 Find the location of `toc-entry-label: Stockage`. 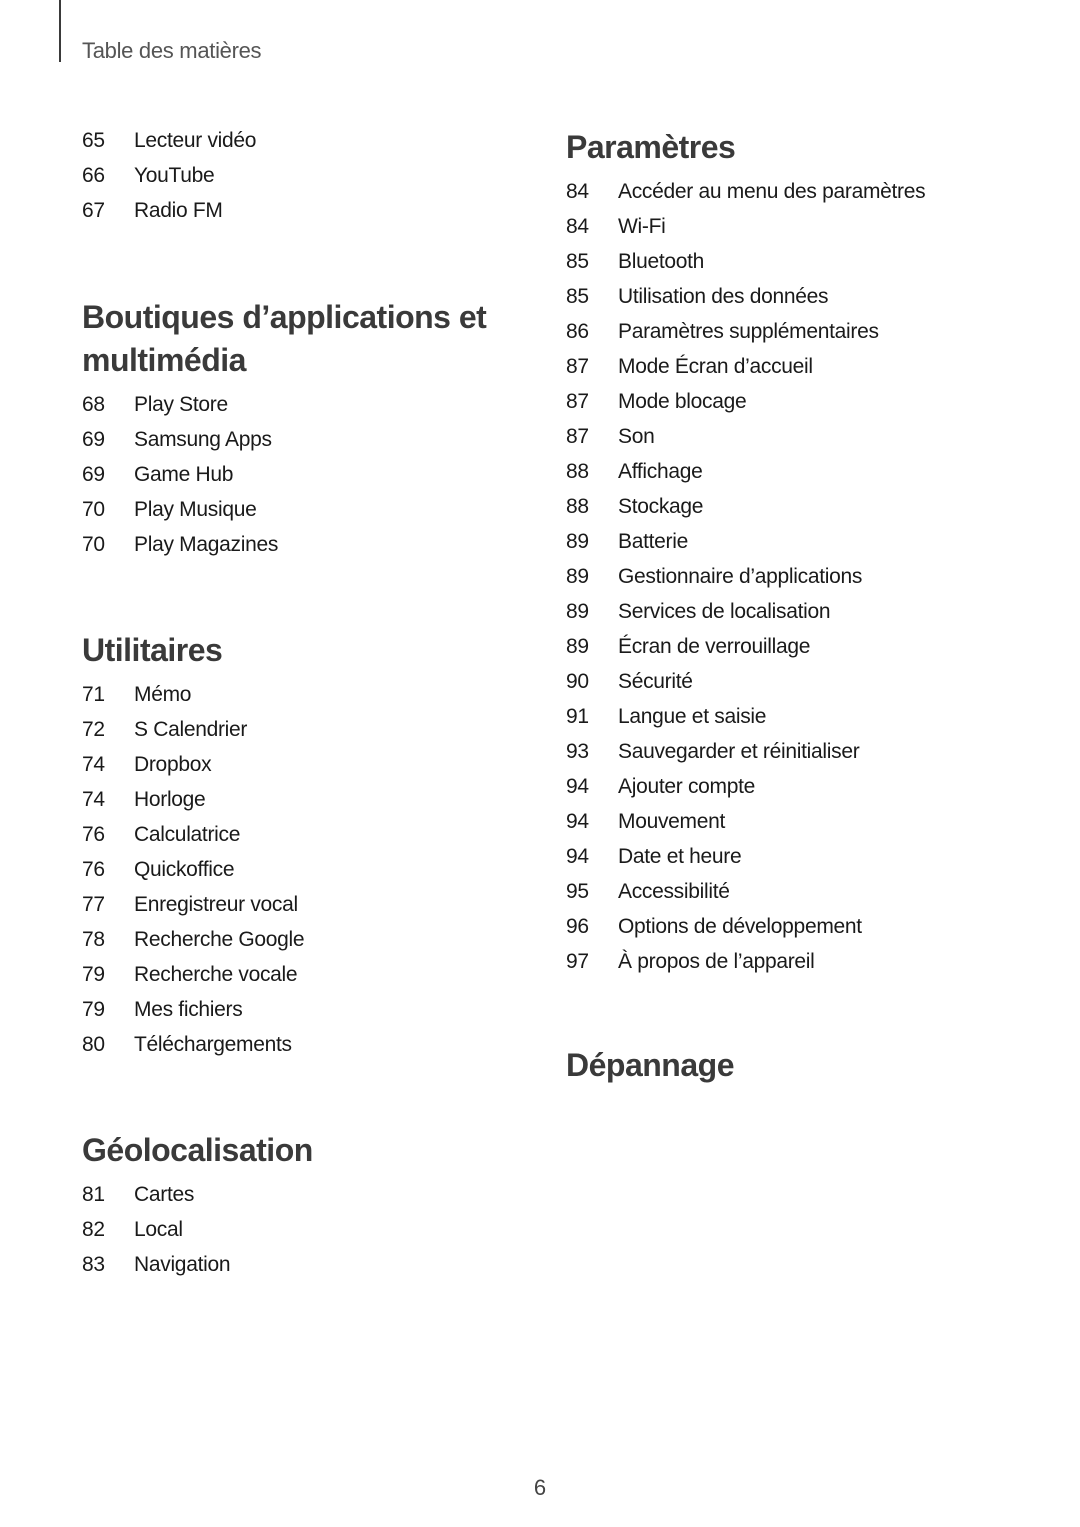

toc-entry-label: Stockage is located at coordinates (661, 506).